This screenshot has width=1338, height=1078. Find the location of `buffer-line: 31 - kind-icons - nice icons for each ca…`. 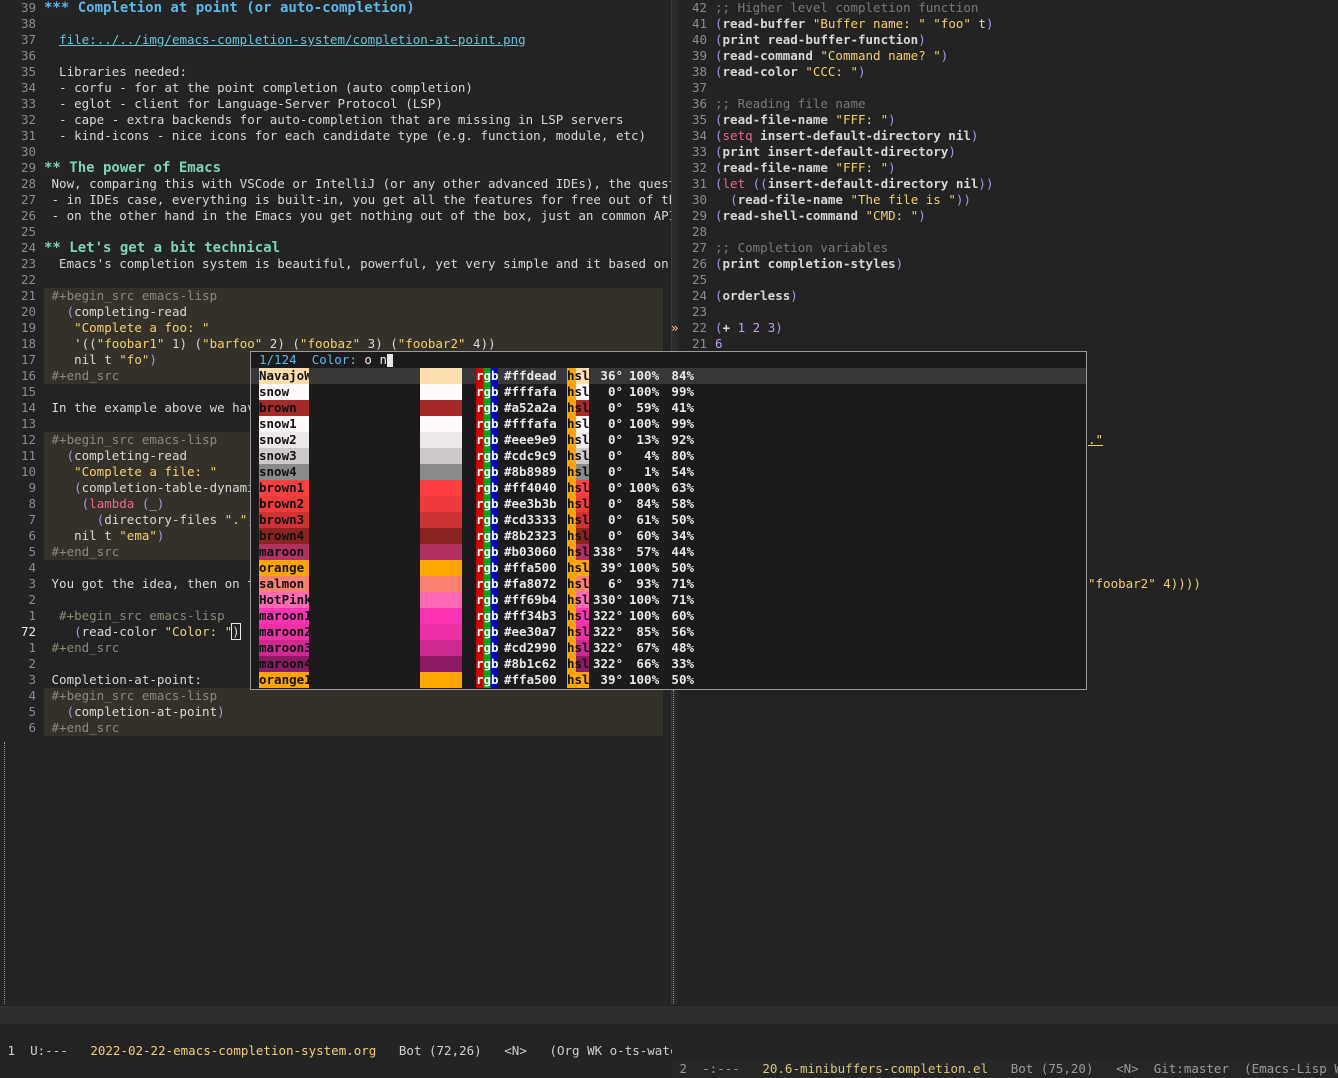

buffer-line: 31 - kind-icons - nice icons for each ca… is located at coordinates (335, 136).